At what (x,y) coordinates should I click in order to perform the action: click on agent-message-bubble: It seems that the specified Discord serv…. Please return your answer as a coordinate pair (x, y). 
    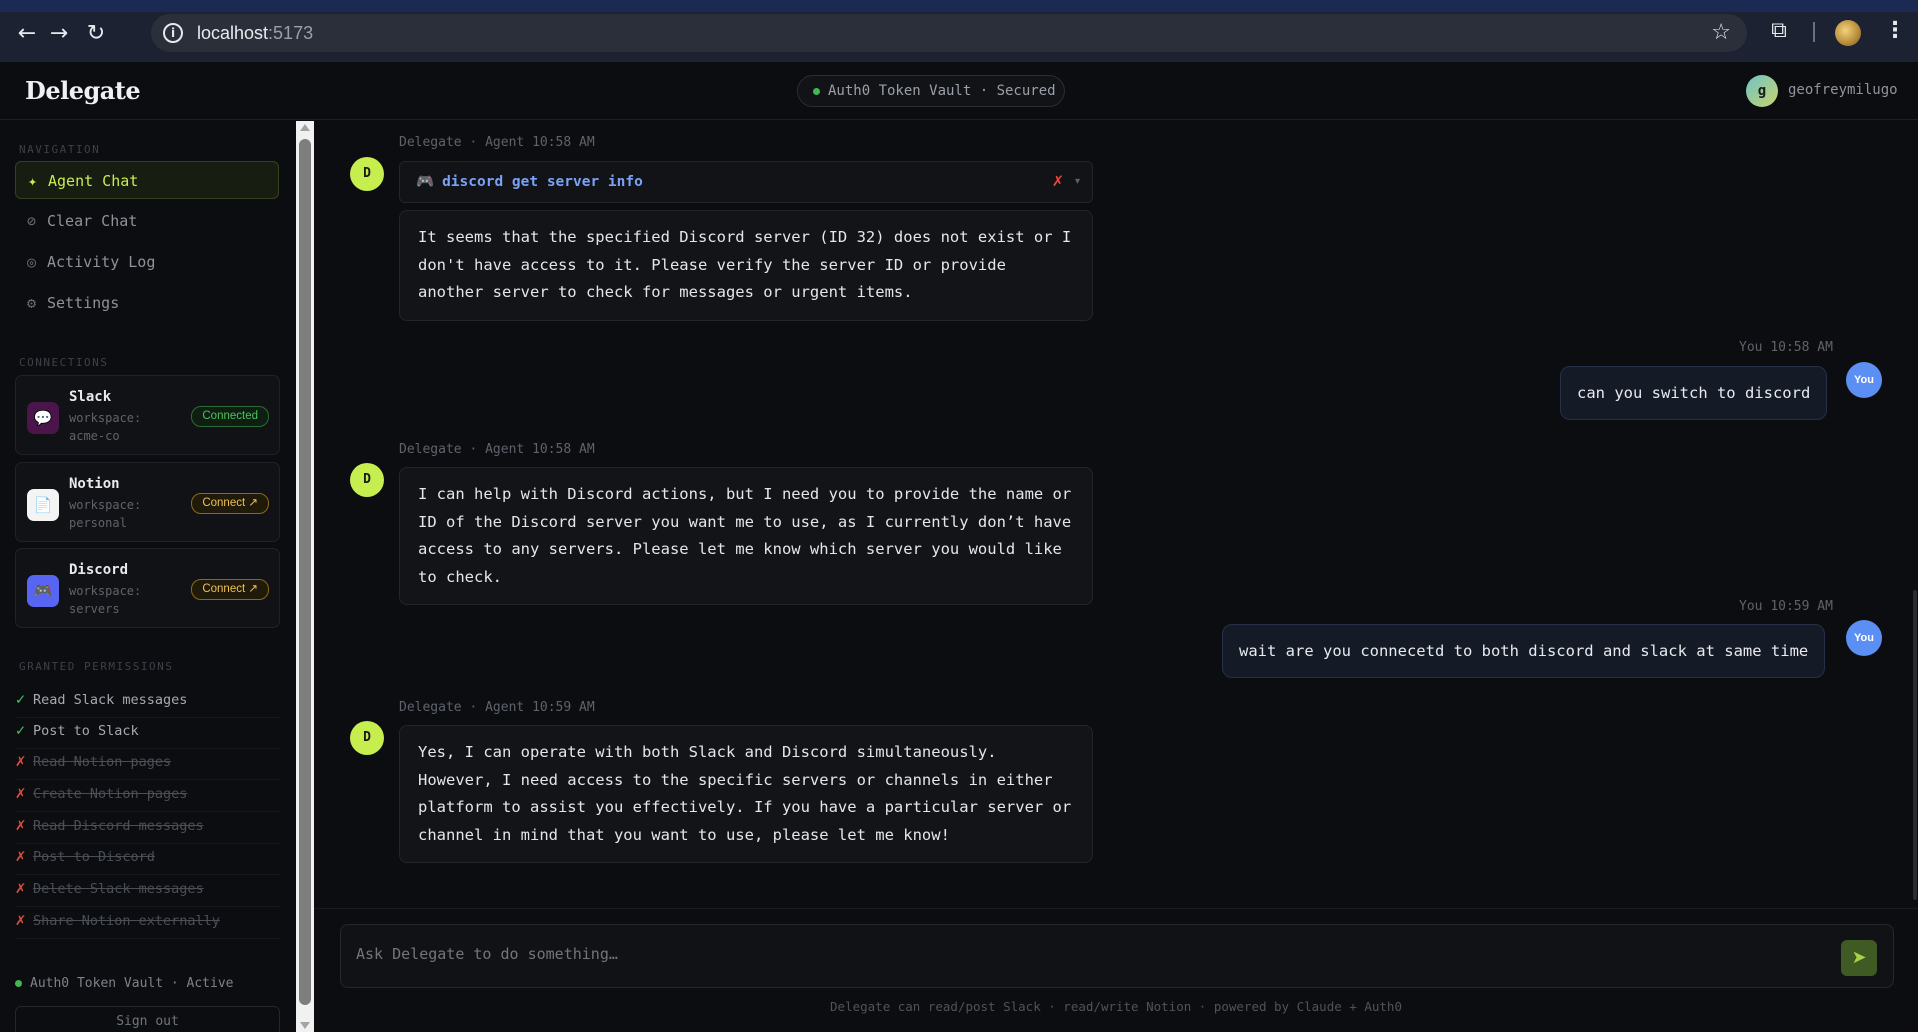
    Looking at the image, I should click on (746, 265).